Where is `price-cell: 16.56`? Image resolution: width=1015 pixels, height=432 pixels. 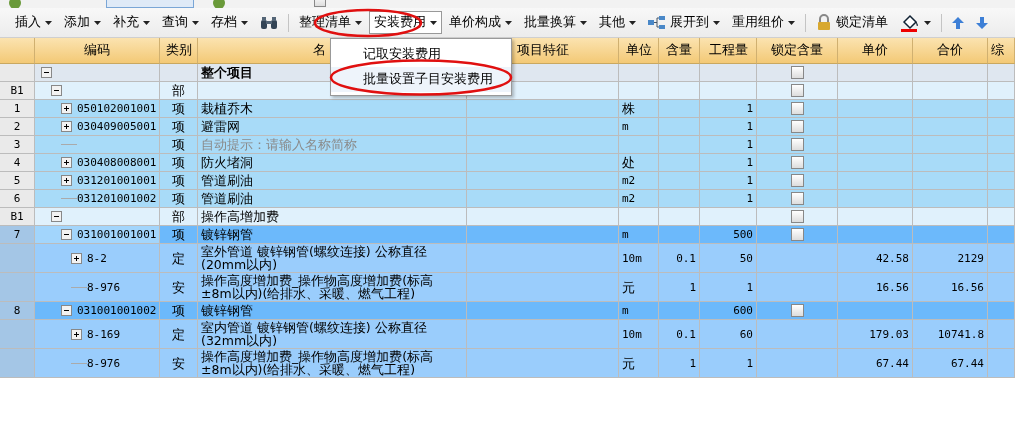 price-cell: 16.56 is located at coordinates (875, 287).